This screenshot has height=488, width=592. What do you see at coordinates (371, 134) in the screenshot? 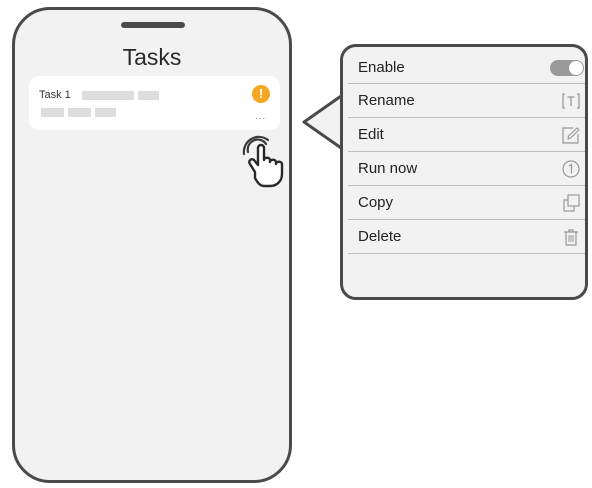
I see `menu-item-label: Edit` at bounding box center [371, 134].